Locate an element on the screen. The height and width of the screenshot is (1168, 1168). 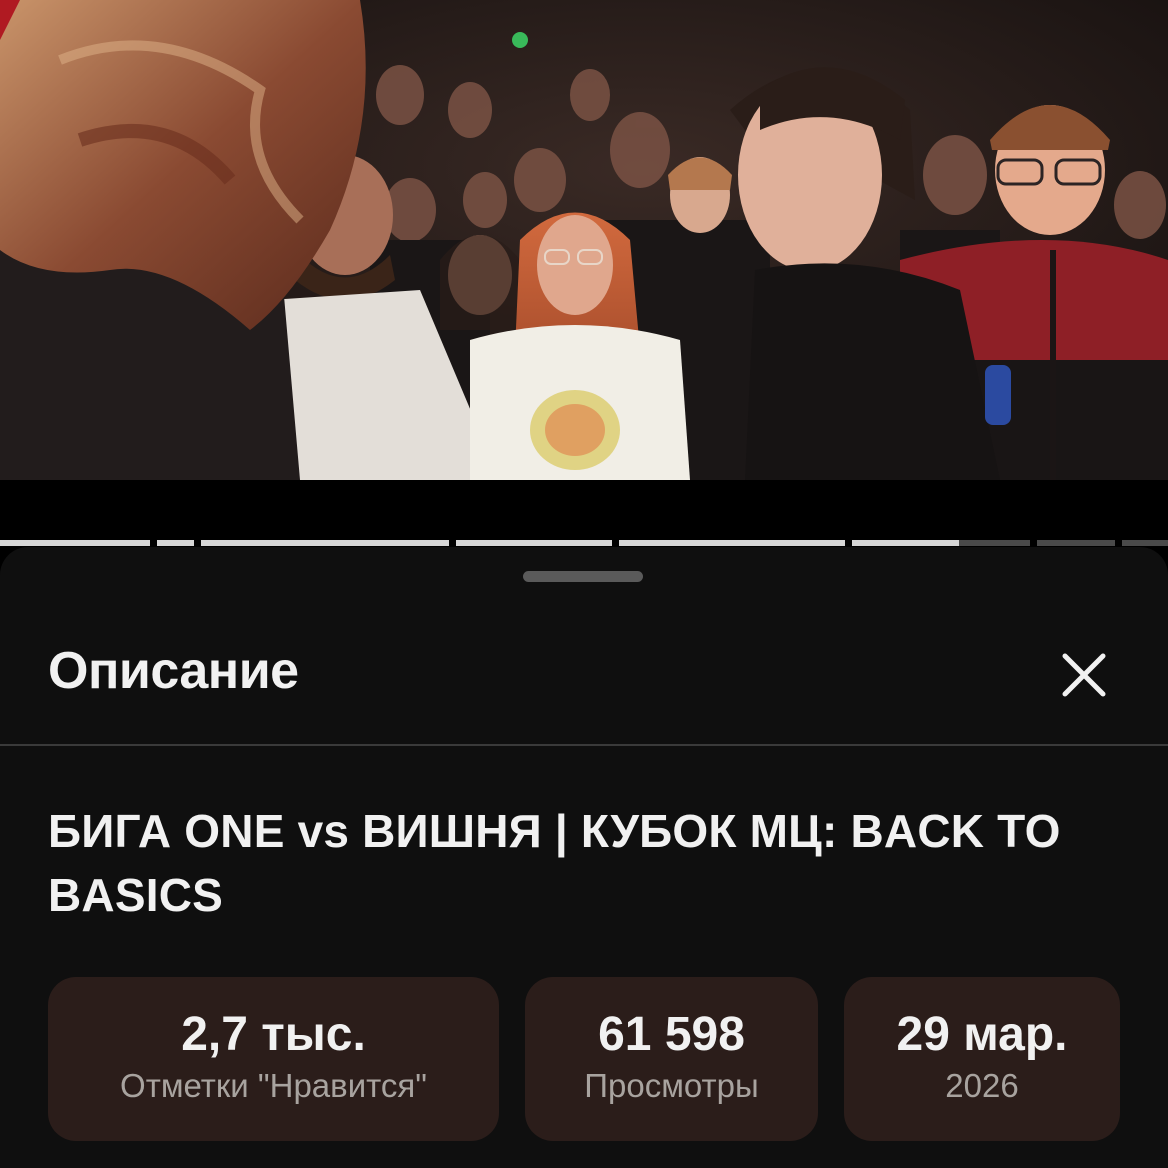
likes-card: 2,7 тыс. Отметки "Нравится" is located at coordinates (273, 1059).